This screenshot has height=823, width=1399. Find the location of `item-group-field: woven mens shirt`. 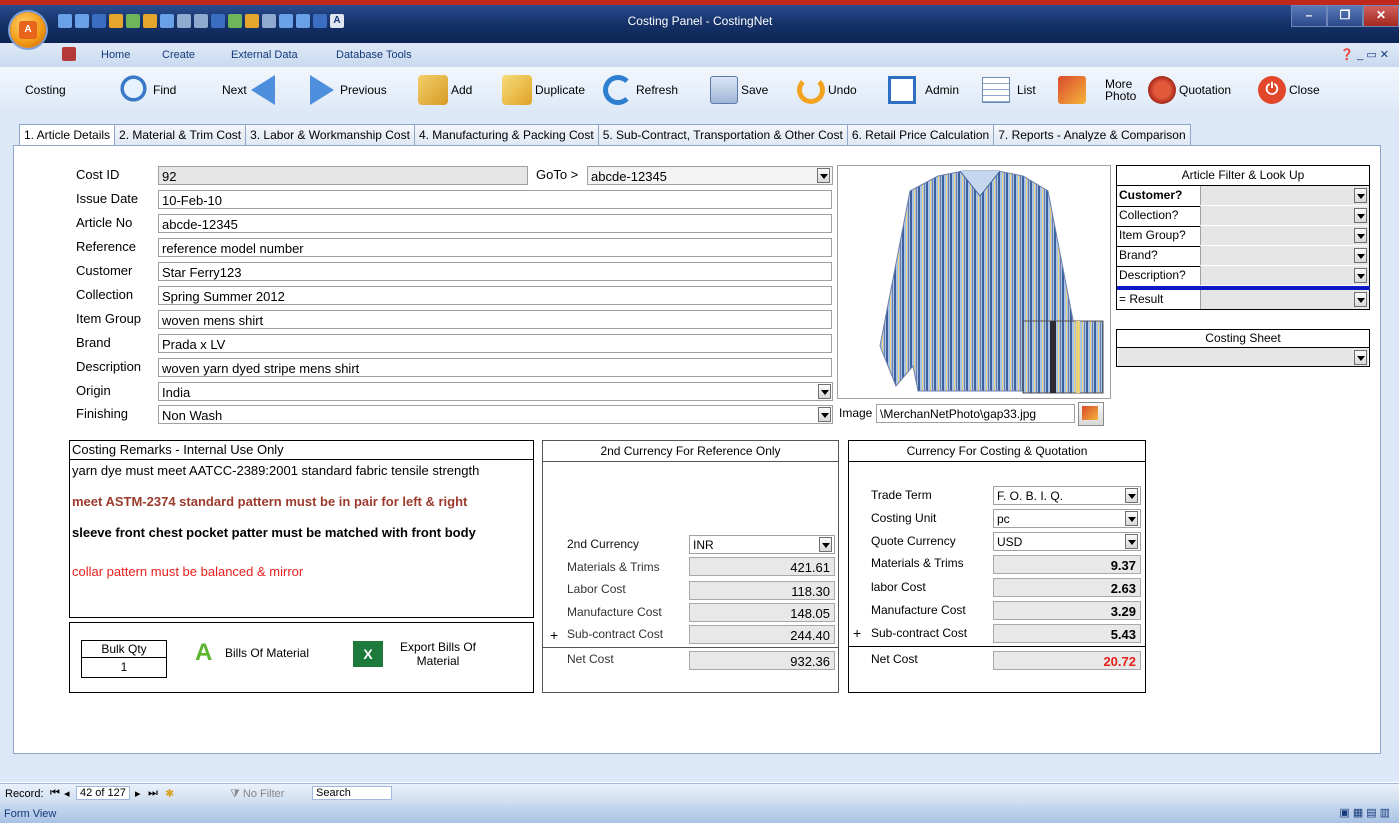

item-group-field: woven mens shirt is located at coordinates (495, 319).